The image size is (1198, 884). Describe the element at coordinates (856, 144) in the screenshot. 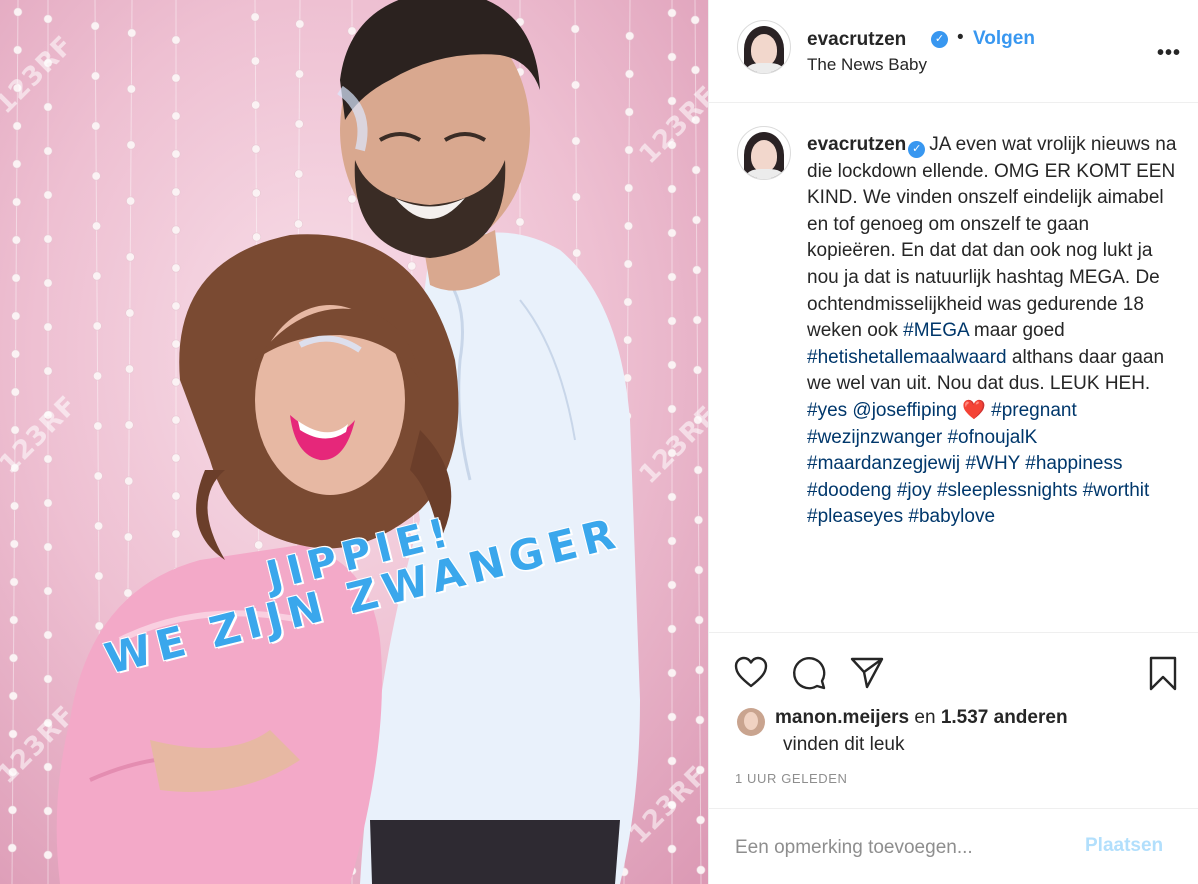

I see `caption-username-link: evacrutzen` at that location.